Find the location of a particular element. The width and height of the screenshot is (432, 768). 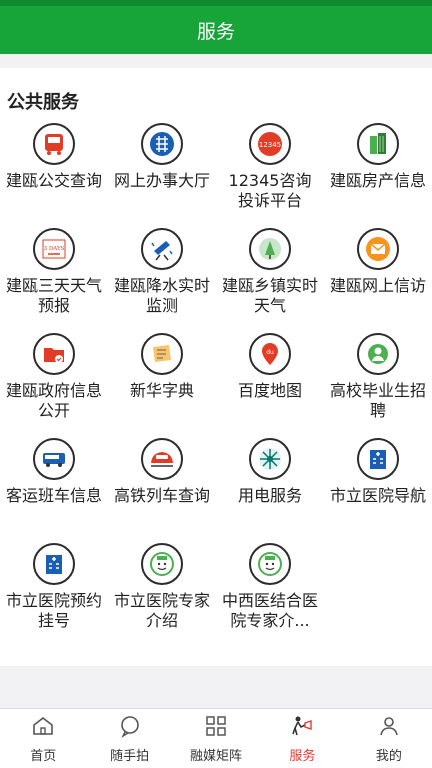

hotline-12345-icon: 12345 is located at coordinates (270, 144).